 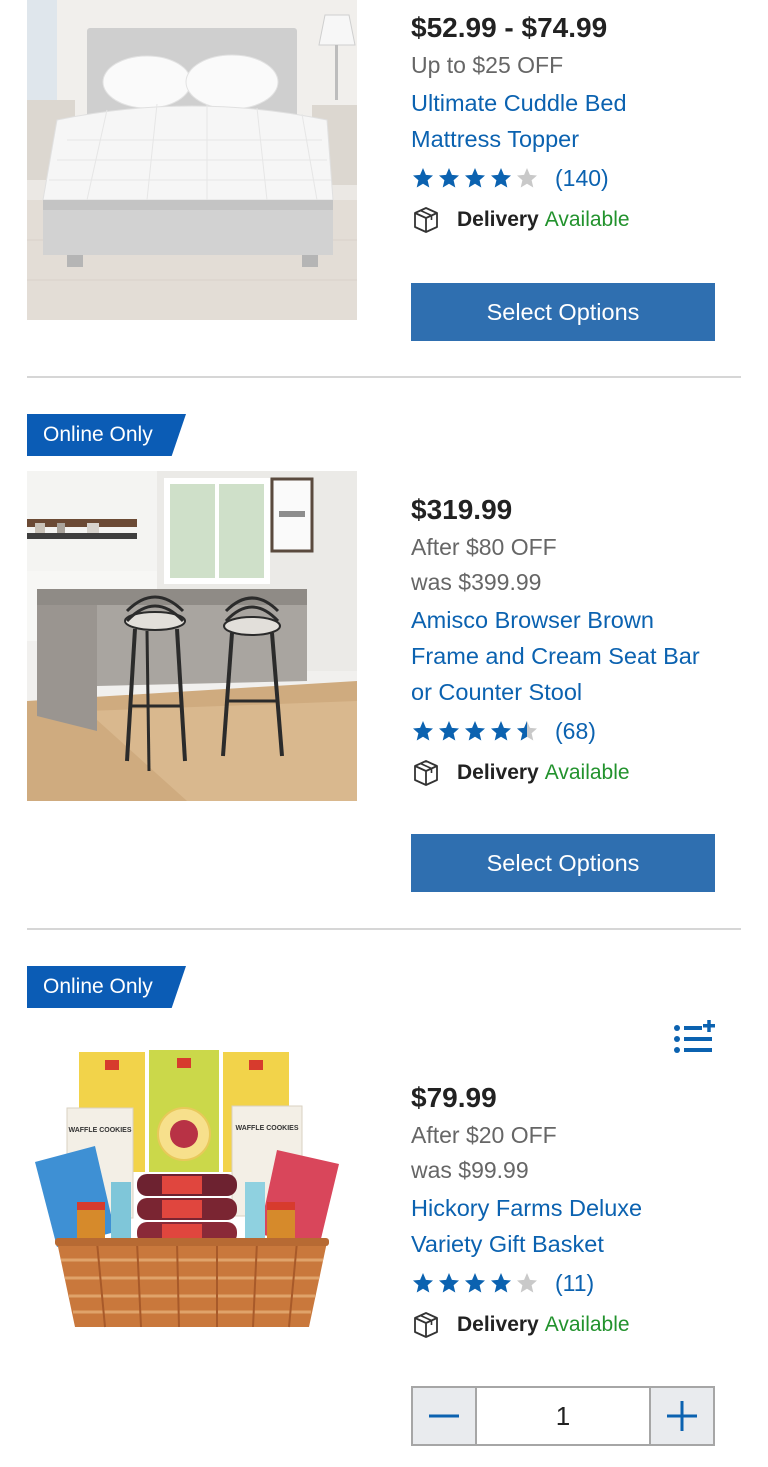 What do you see at coordinates (454, 1097) in the screenshot?
I see `product-price: $79.99` at bounding box center [454, 1097].